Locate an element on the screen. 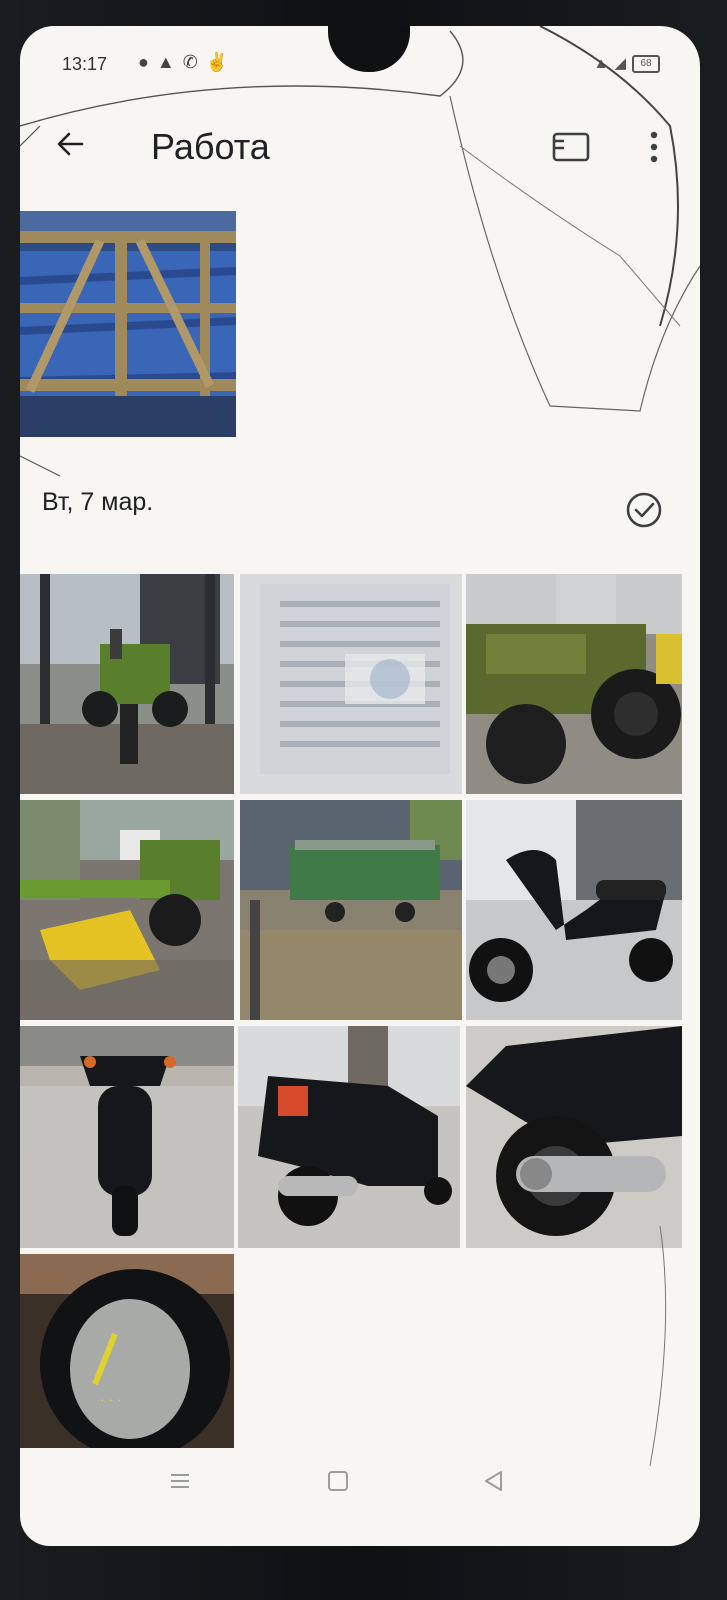 This screenshot has height=1600, width=727. arrow-left-icon is located at coordinates (70, 144).